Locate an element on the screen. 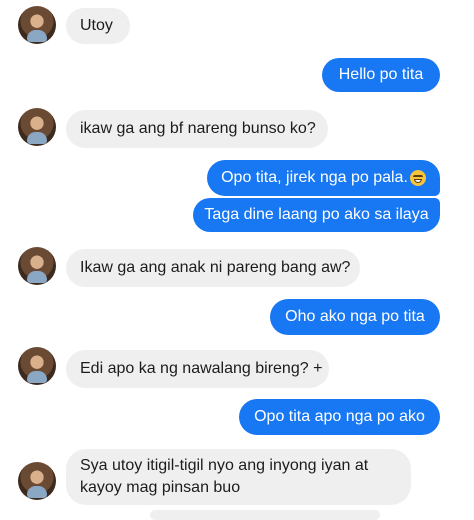 This screenshot has width=474, height=520. incoming-message: ikaw ga ang bf nareng bunso ko? is located at coordinates (197, 129).